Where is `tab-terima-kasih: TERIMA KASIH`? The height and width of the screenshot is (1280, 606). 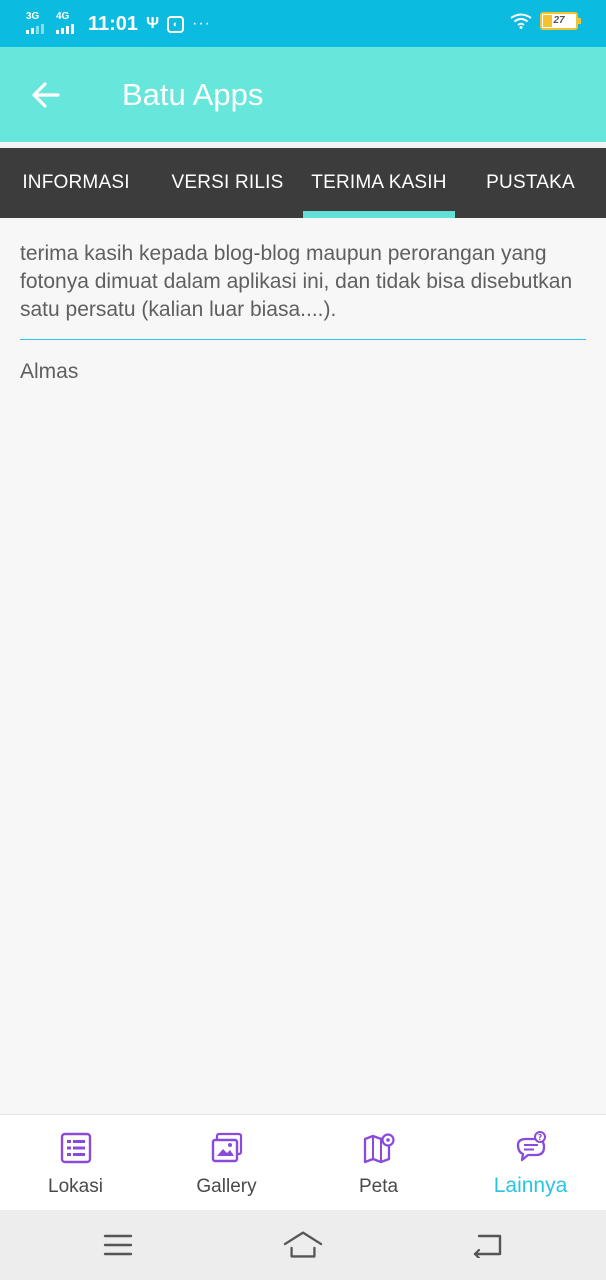
tab-terima-kasih: TERIMA KASIH is located at coordinates (379, 183).